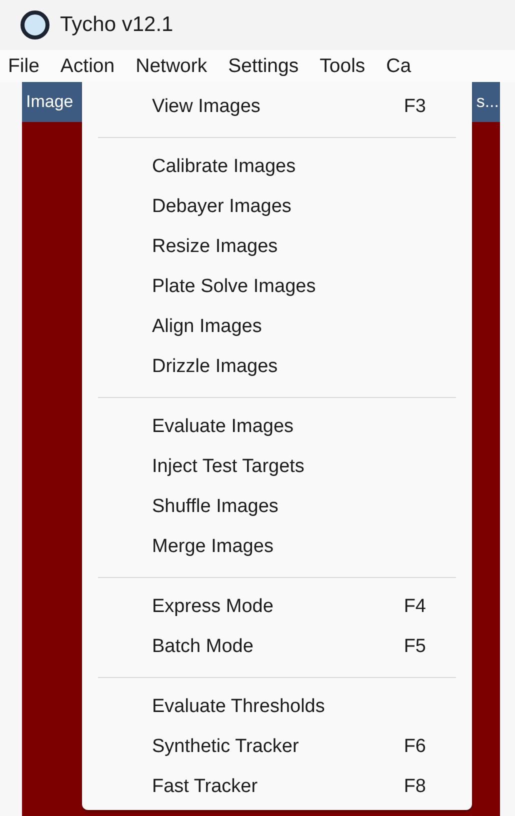 This screenshot has width=515, height=816. What do you see at coordinates (277, 707) in the screenshot?
I see `menu-item: Evaluate Thresholds` at bounding box center [277, 707].